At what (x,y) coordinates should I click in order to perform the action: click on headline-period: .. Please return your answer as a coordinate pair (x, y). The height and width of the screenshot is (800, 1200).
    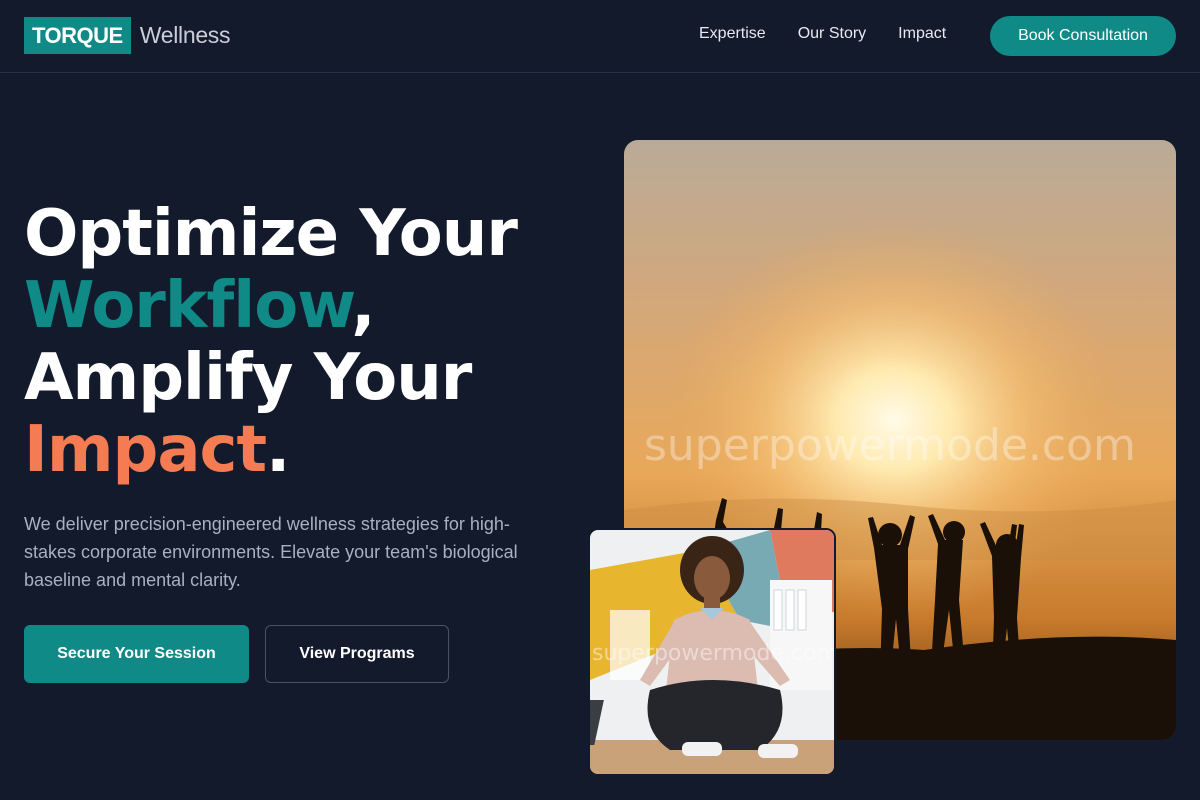
    Looking at the image, I should click on (278, 450).